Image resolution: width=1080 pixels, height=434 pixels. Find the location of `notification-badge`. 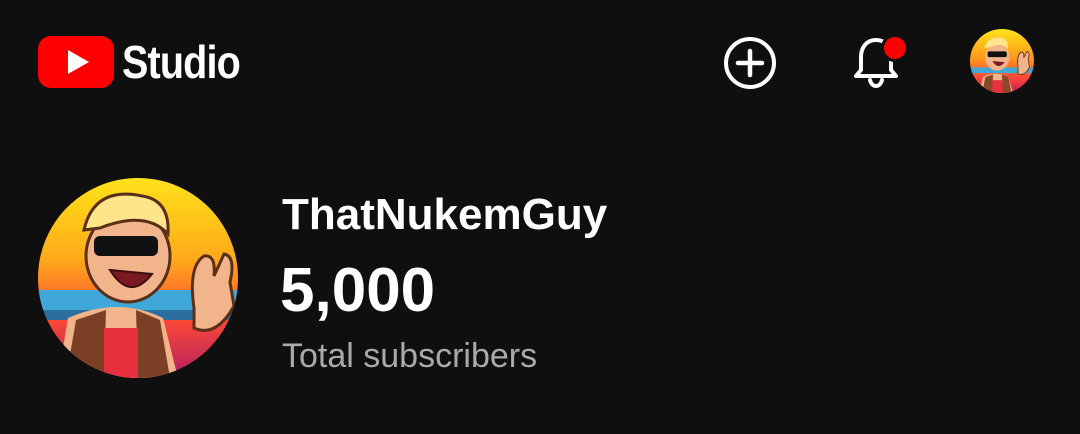

notification-badge is located at coordinates (895, 48).